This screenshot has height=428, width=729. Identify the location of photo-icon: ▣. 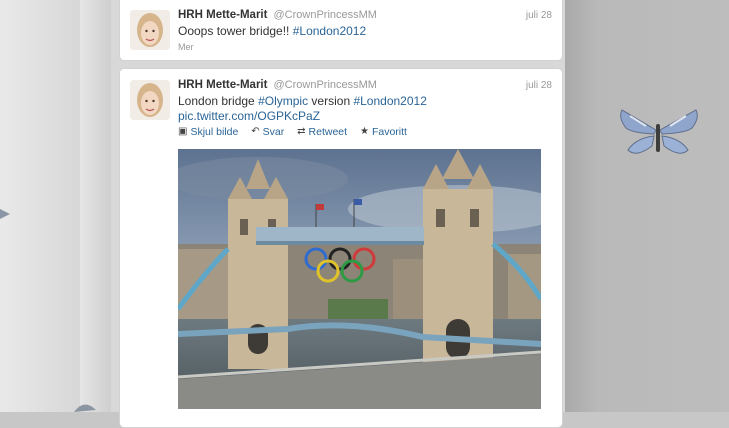
(183, 131).